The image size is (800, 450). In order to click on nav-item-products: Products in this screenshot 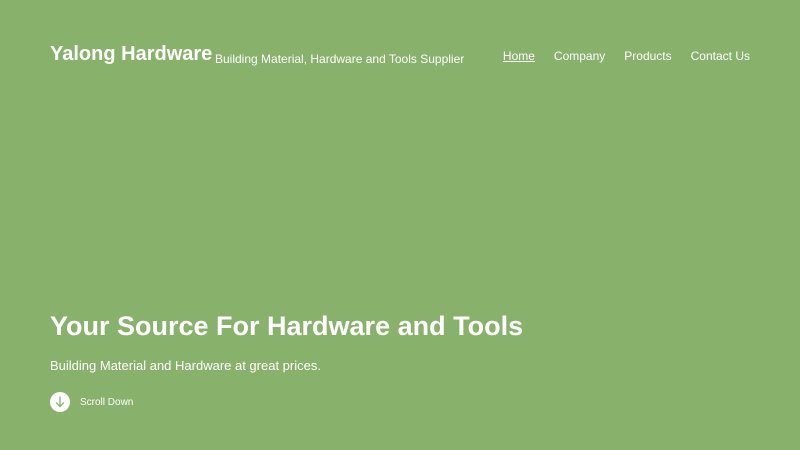, I will do `click(647, 56)`.